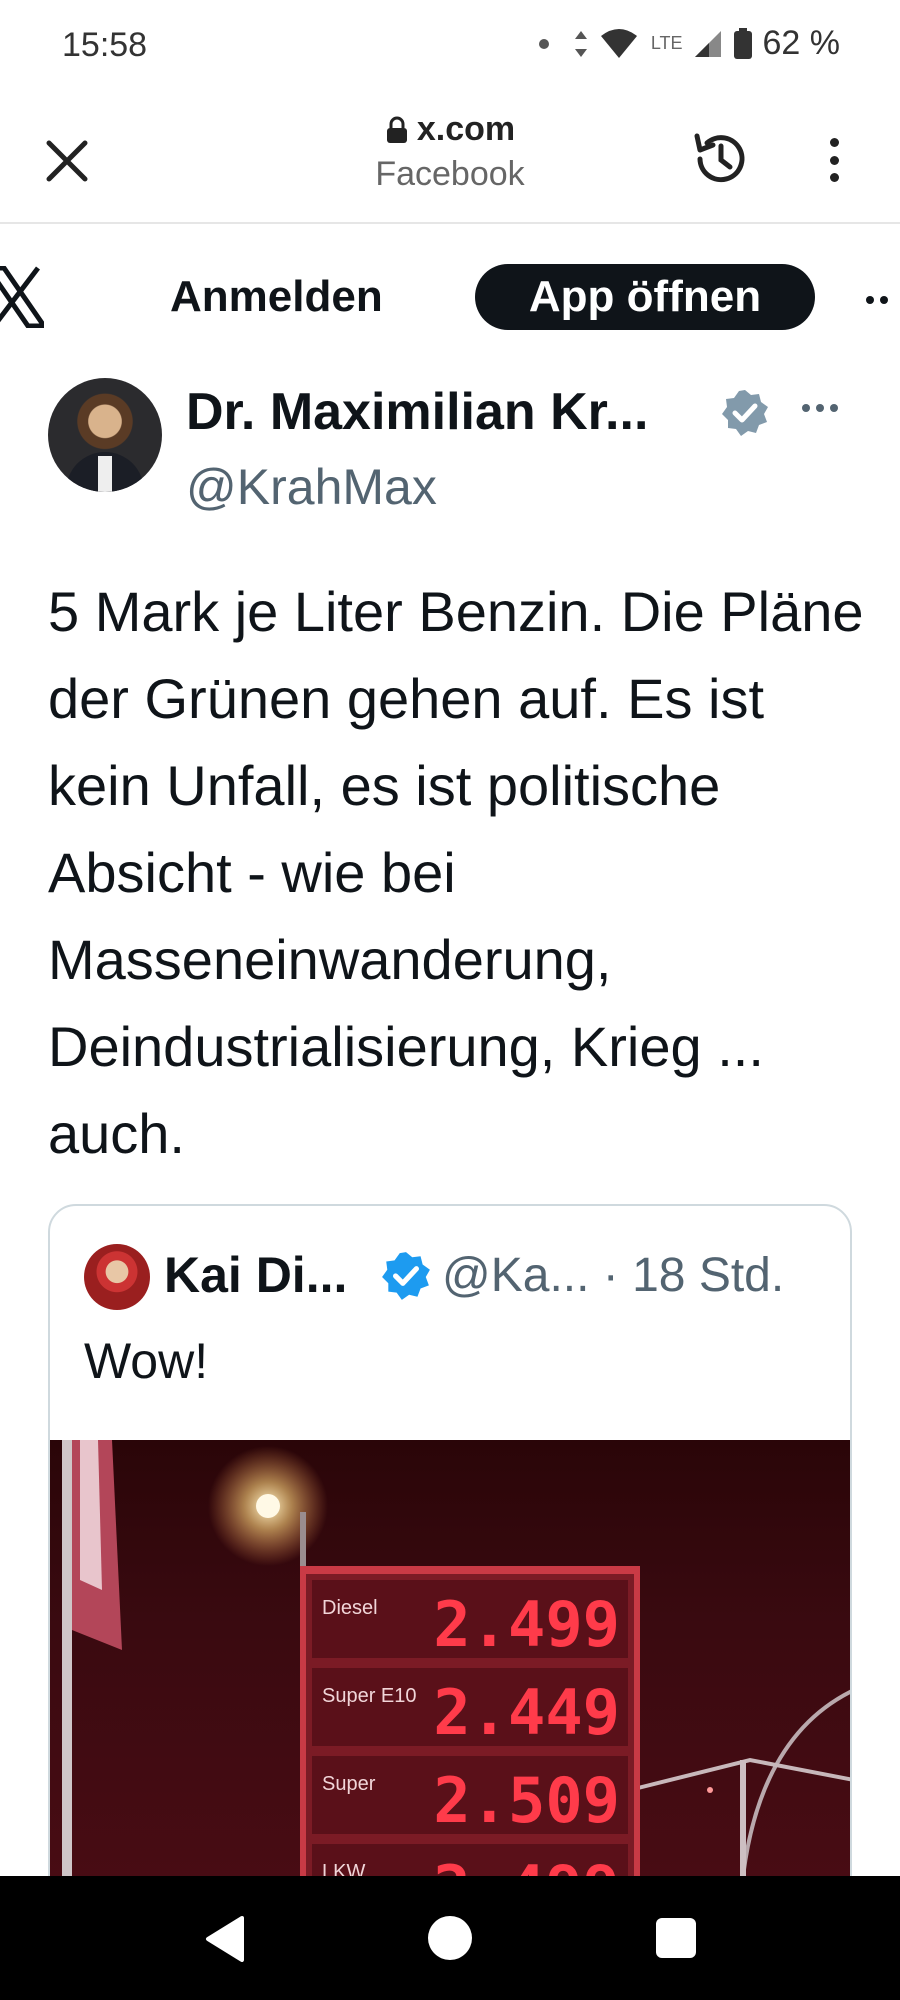 This screenshot has height=2000, width=900. What do you see at coordinates (22, 297) in the screenshot?
I see `x-logo-icon` at bounding box center [22, 297].